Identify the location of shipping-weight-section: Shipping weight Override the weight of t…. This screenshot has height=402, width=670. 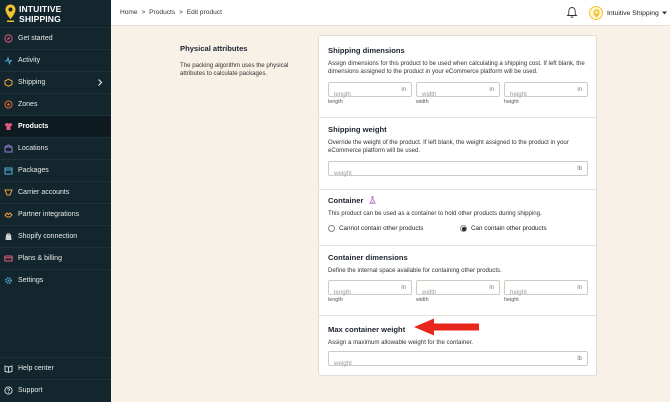
(457, 154).